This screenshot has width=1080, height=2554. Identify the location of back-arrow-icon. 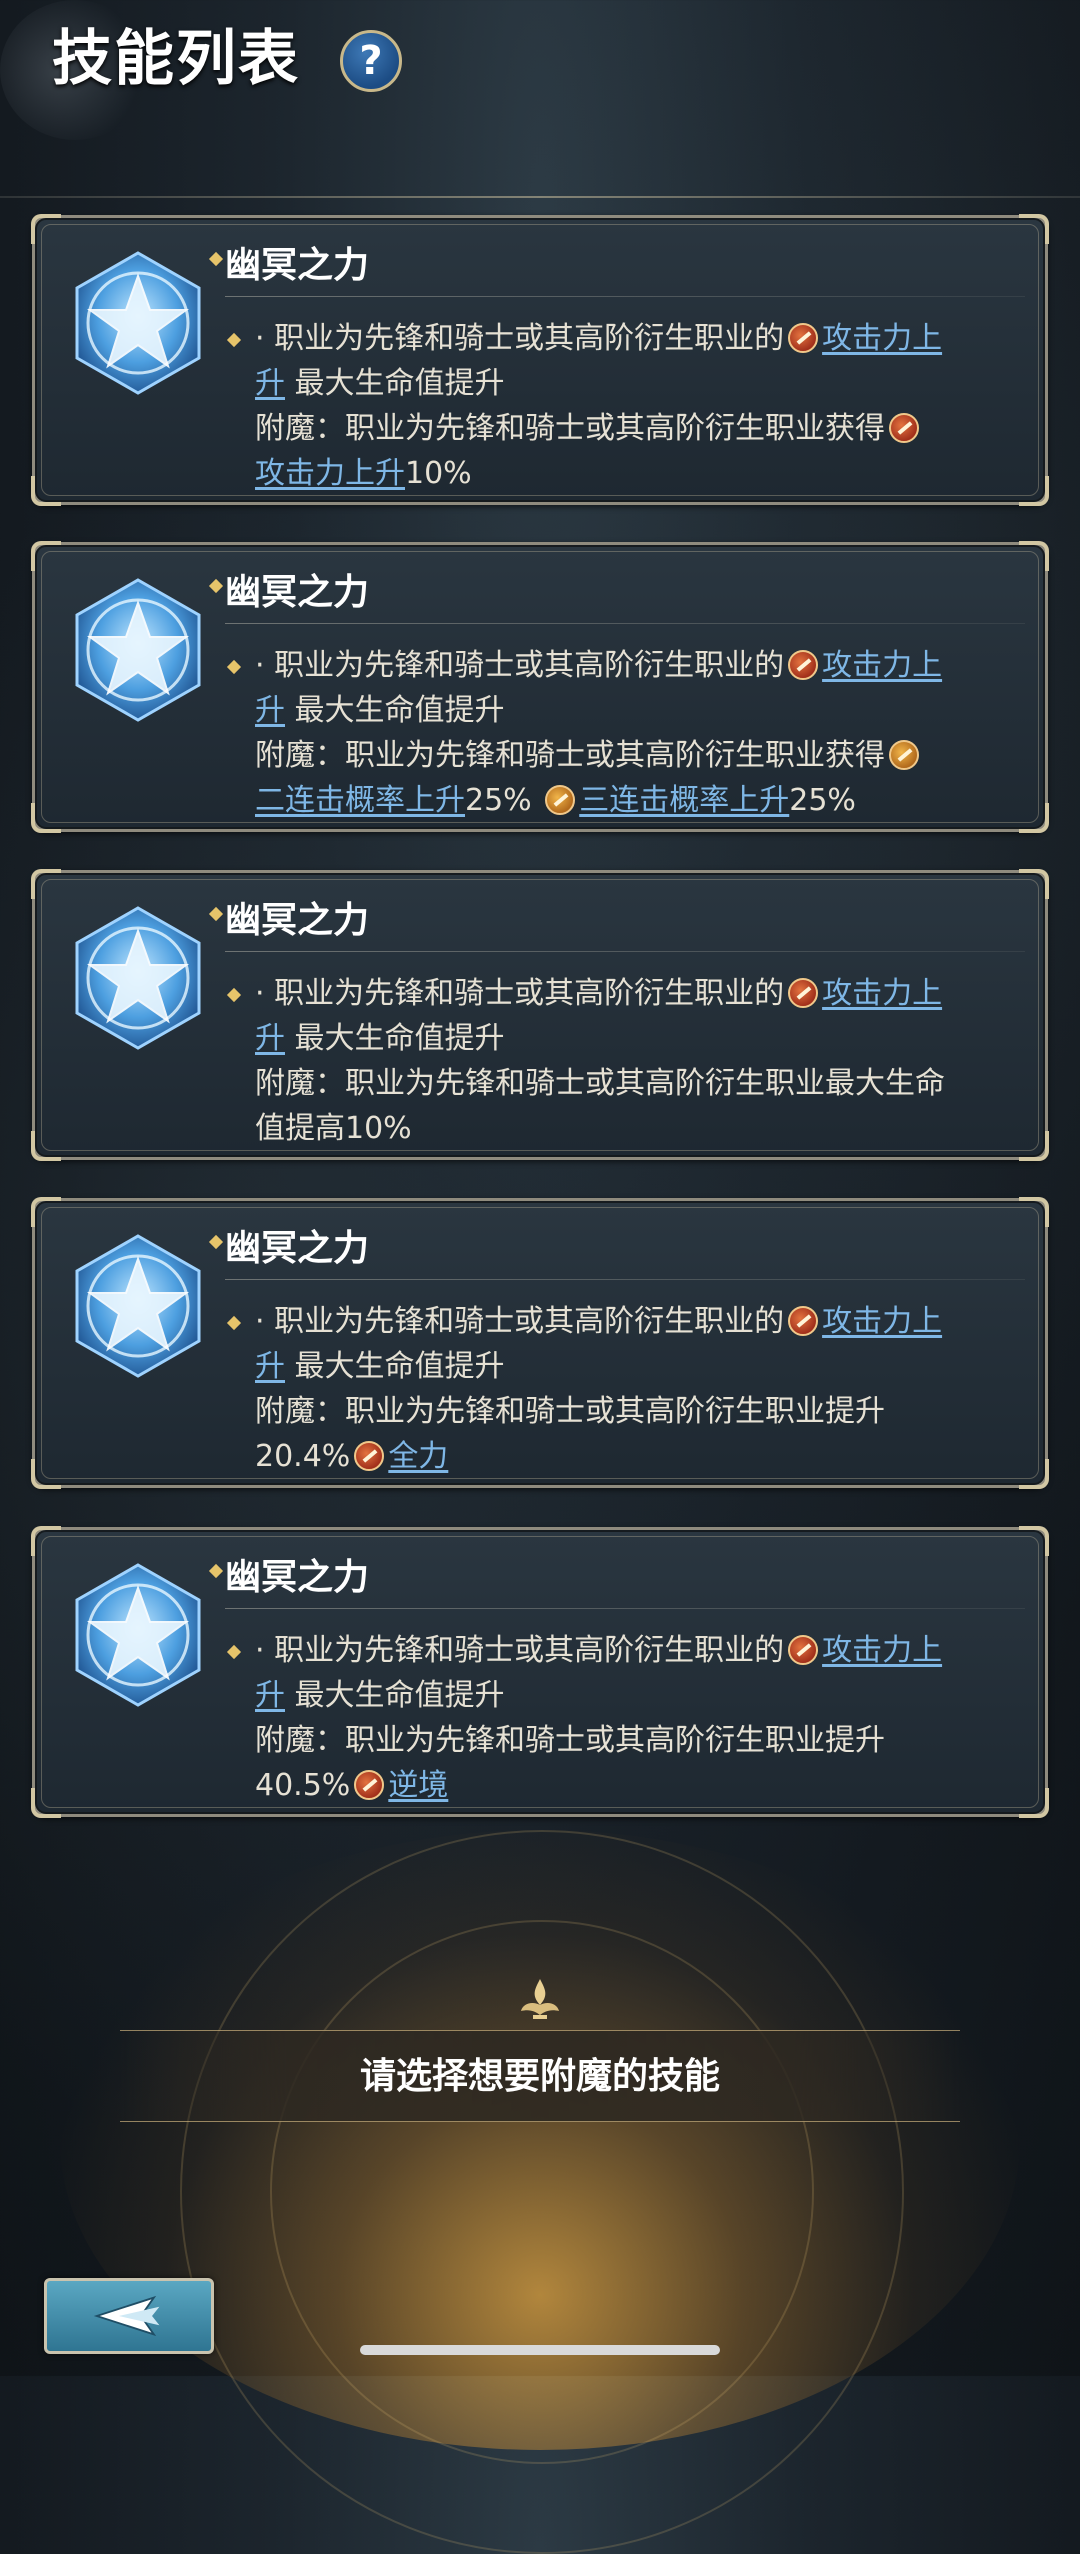
(126, 2316).